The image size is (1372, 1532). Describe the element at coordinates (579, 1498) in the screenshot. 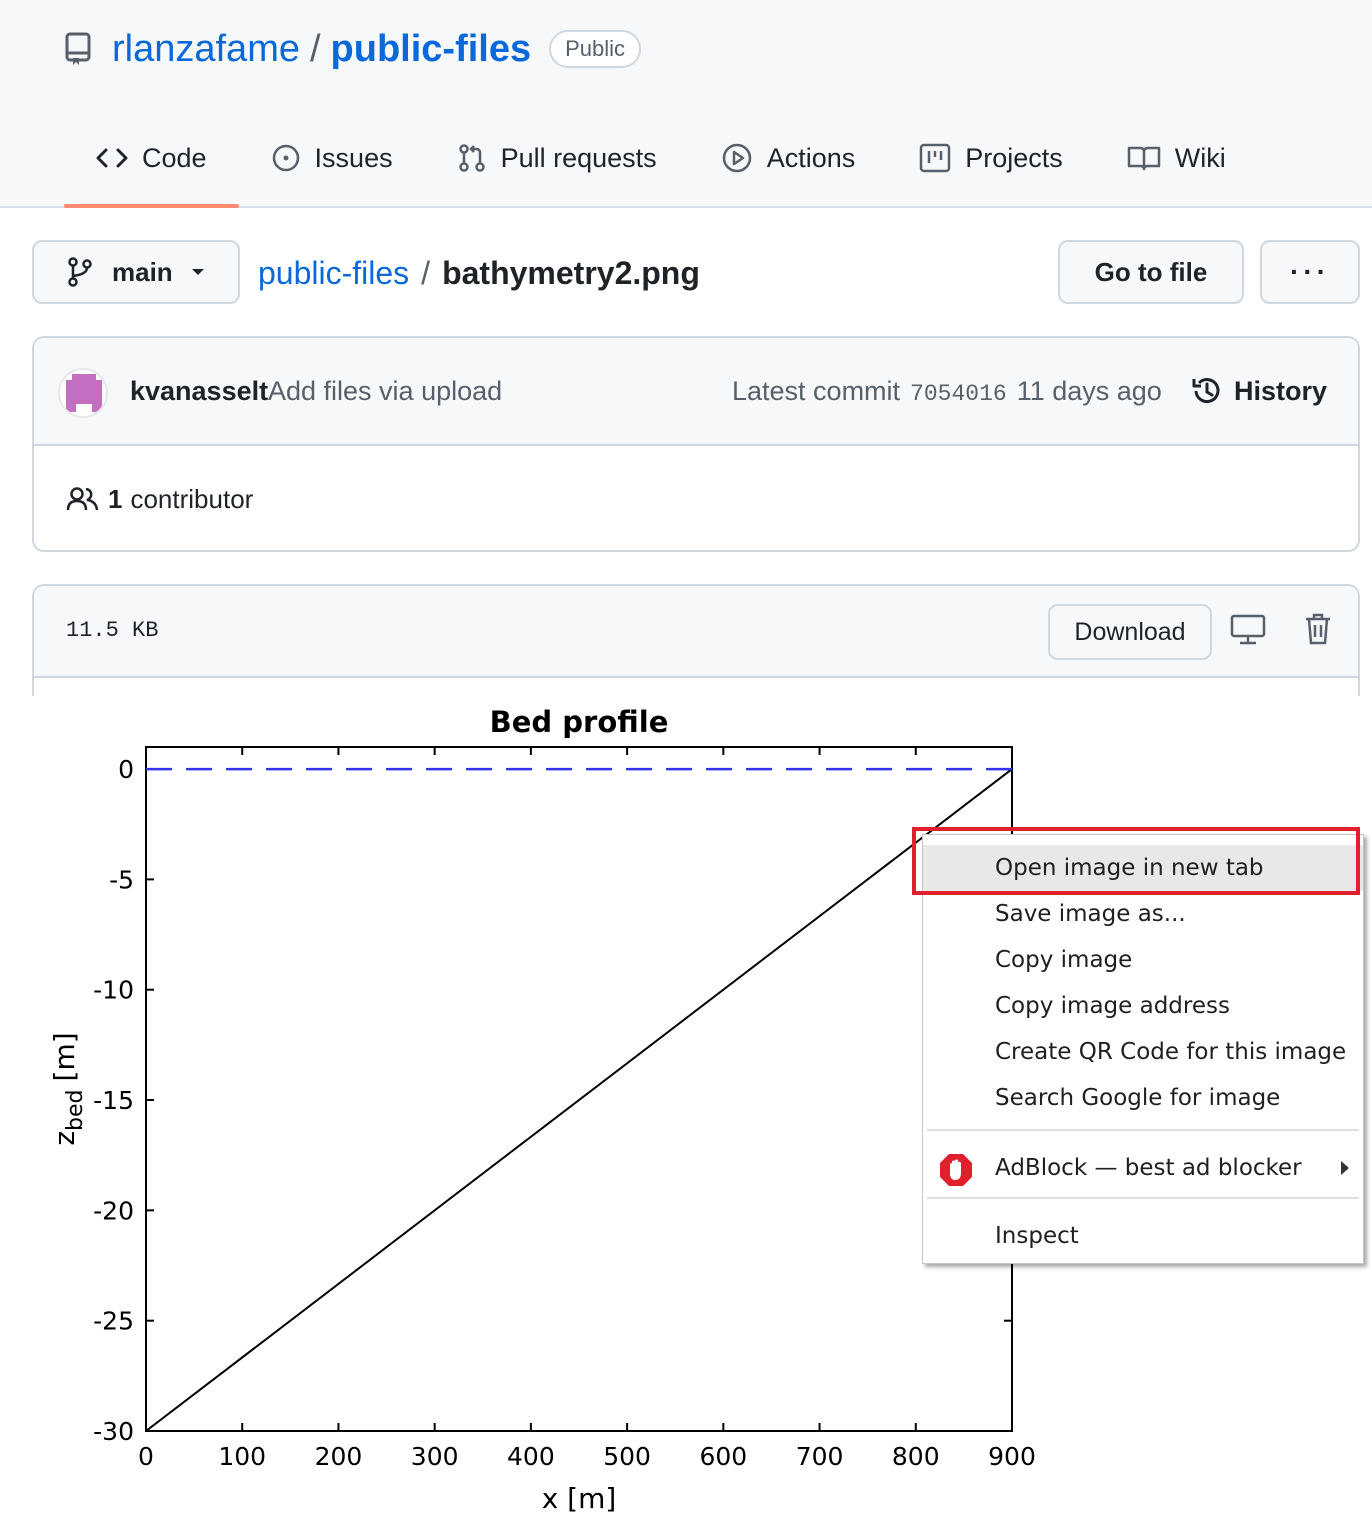

I see `x-axis-label: x [m]` at that location.